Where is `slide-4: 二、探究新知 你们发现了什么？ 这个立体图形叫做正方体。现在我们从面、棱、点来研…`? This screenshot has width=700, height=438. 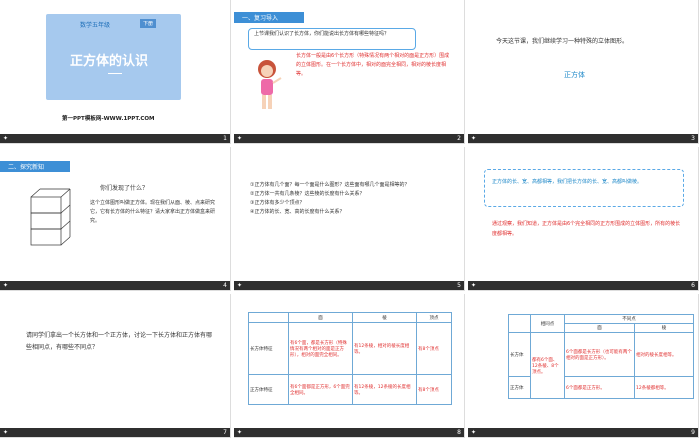 slide-4: 二、探究新知 你们发现了什么？ 这个立体图形叫做正方体。现在我们从面、棱、点来研… is located at coordinates (115, 219).